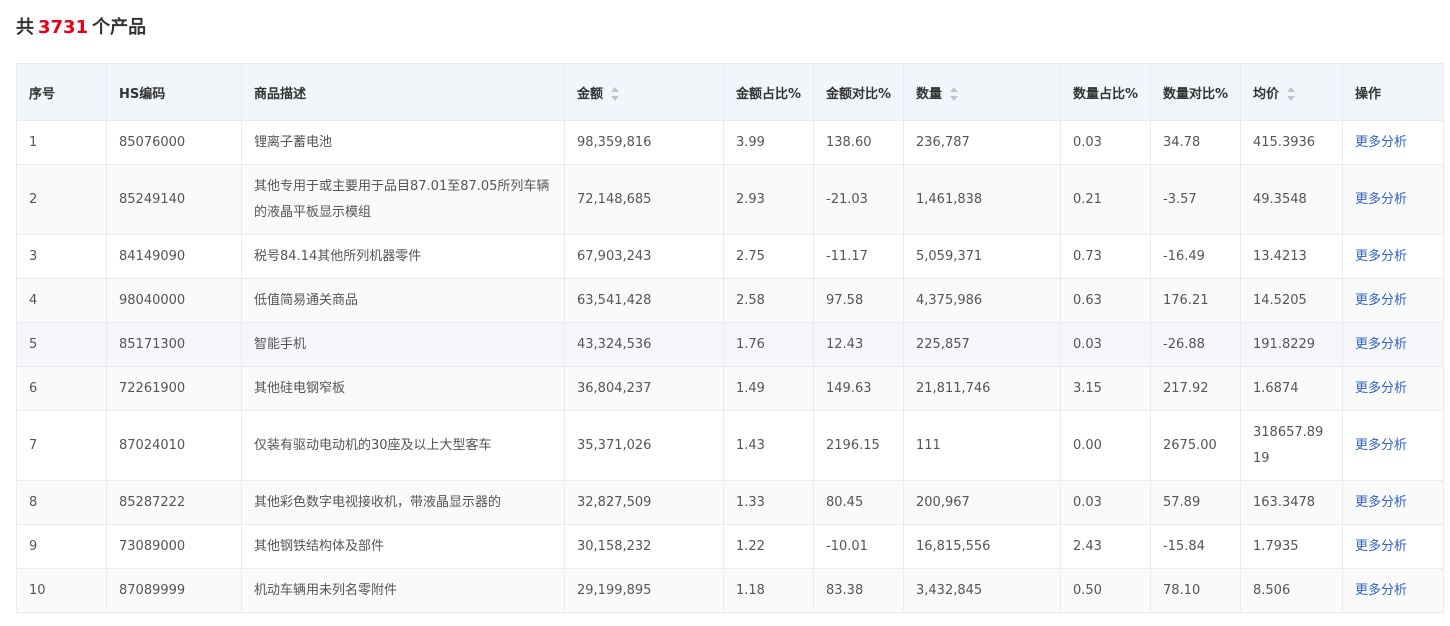 This screenshot has width=1450, height=626. Describe the element at coordinates (174, 92) in the screenshot. I see `column-header-hs-code: HS编码` at that location.